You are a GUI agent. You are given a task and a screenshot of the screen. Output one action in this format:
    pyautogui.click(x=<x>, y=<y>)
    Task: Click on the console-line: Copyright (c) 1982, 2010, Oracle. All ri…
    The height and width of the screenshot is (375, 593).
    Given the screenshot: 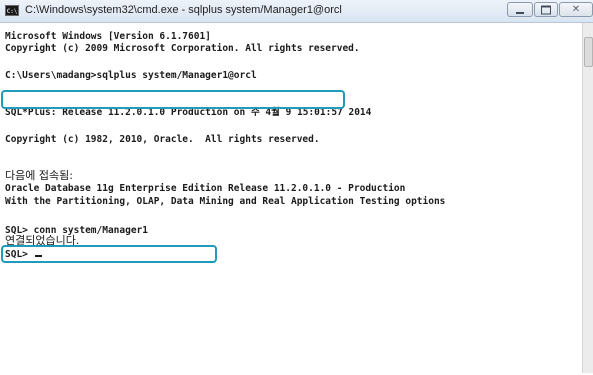 What is the action you would take?
    pyautogui.click(x=162, y=139)
    